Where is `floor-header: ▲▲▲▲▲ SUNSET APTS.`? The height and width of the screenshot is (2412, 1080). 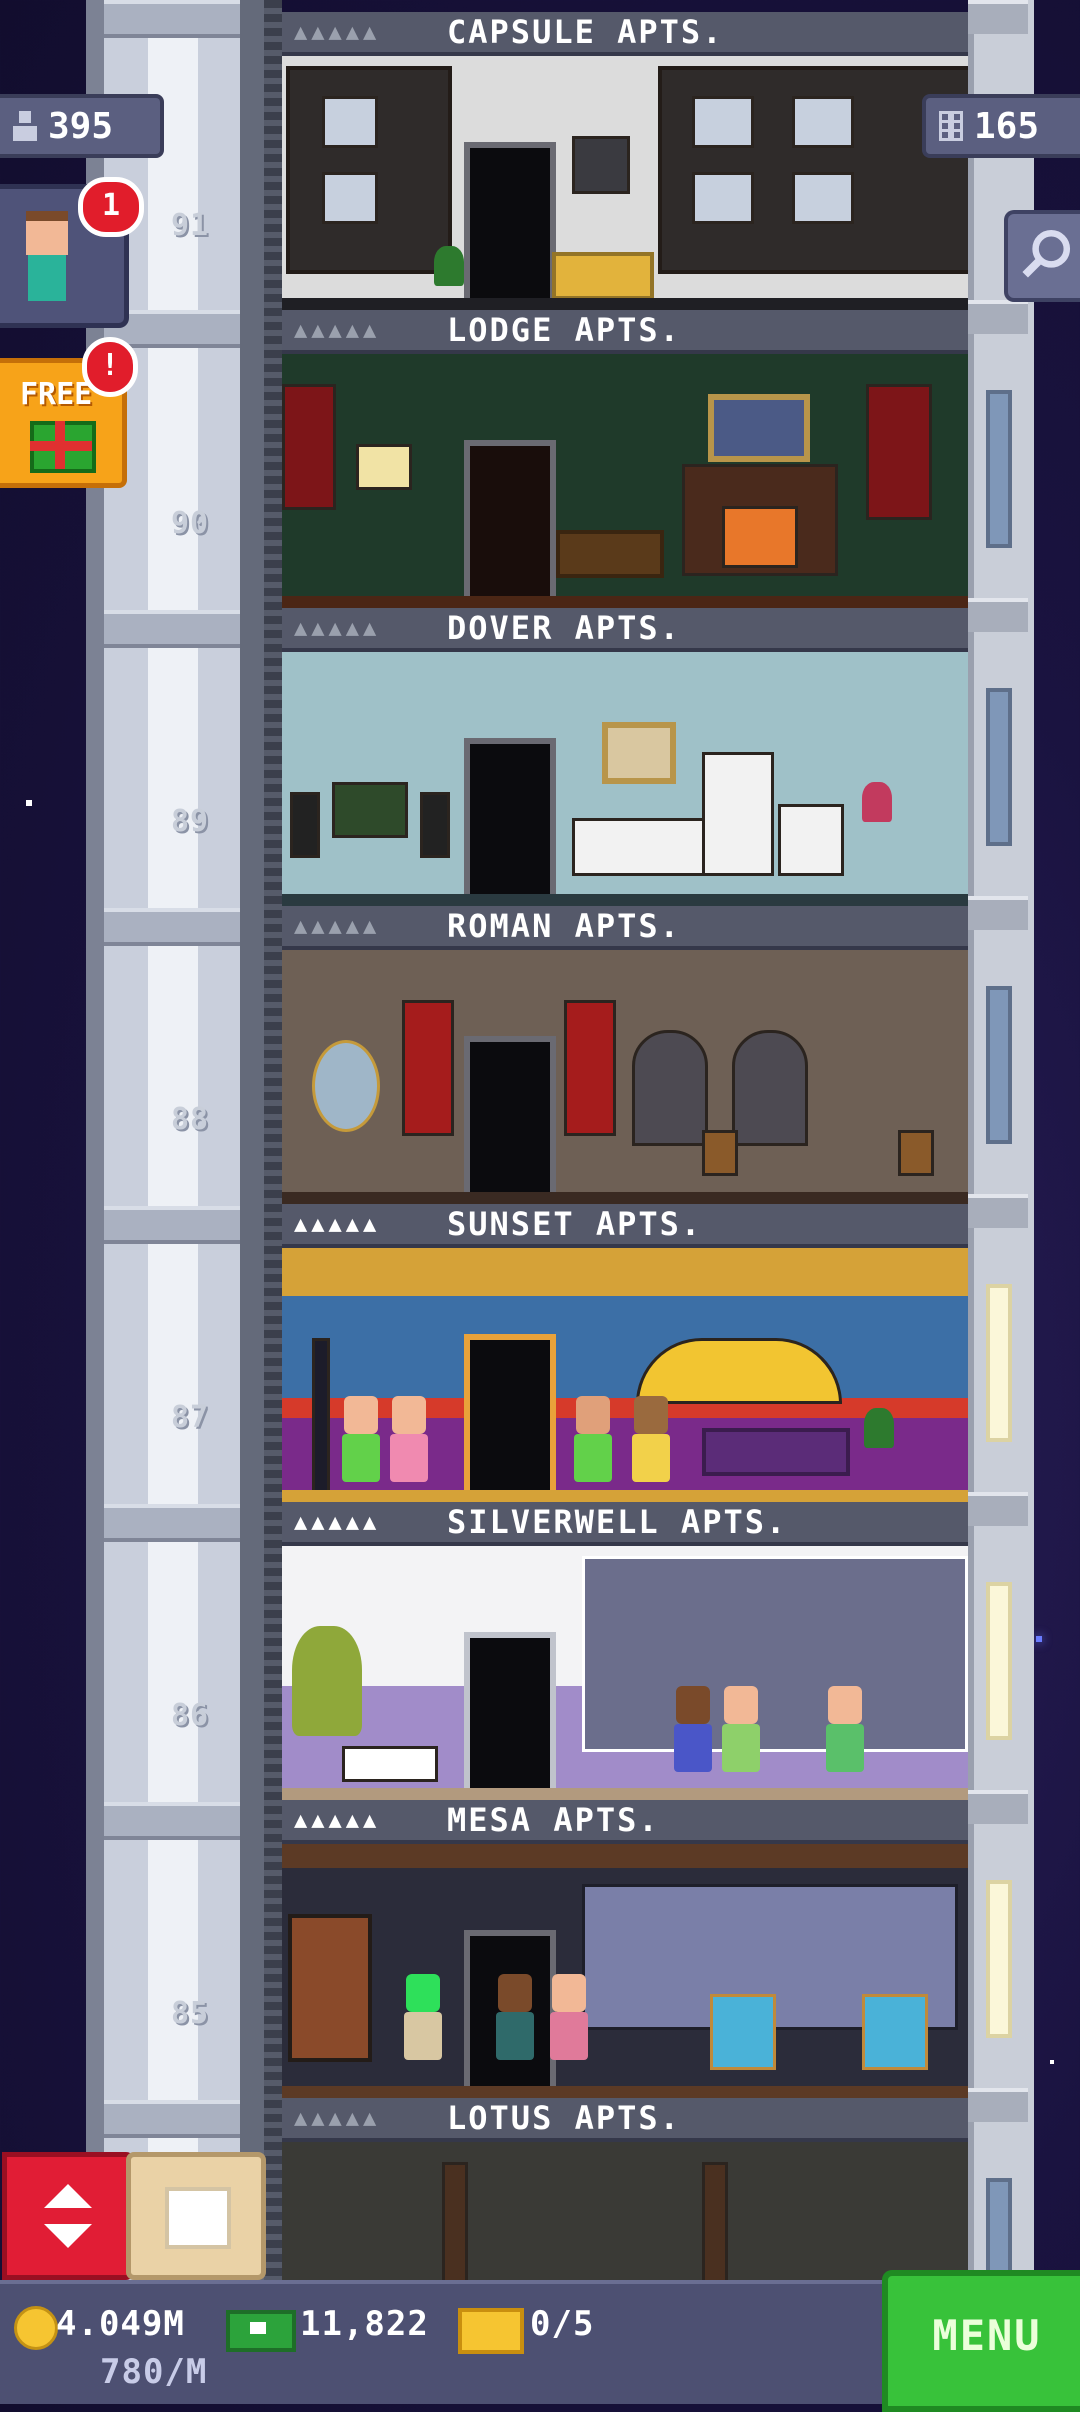 floor-header: ▲▲▲▲▲ SUNSET APTS. is located at coordinates (625, 1226).